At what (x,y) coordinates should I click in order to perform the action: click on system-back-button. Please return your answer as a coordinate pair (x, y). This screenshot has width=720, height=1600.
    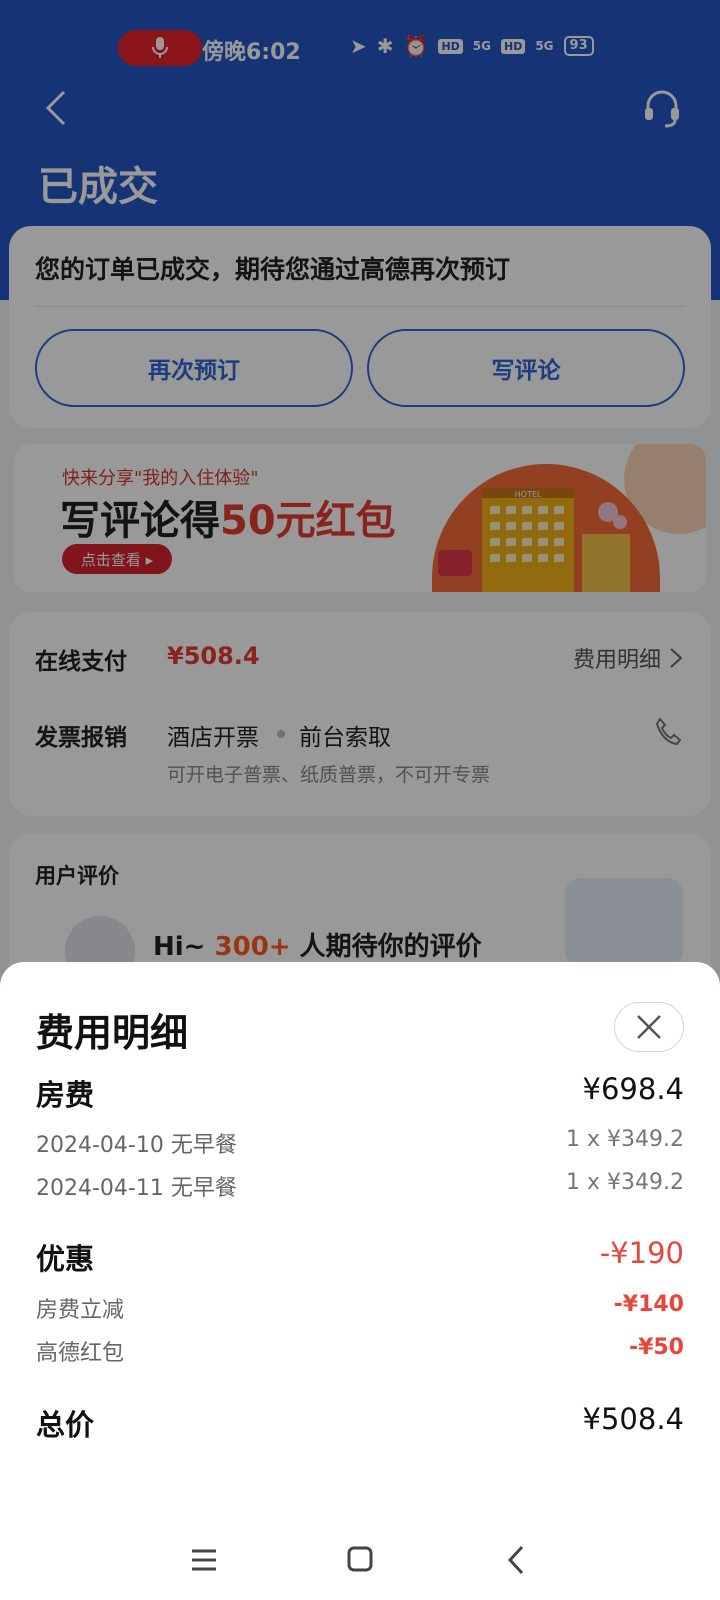
    Looking at the image, I should click on (516, 1560).